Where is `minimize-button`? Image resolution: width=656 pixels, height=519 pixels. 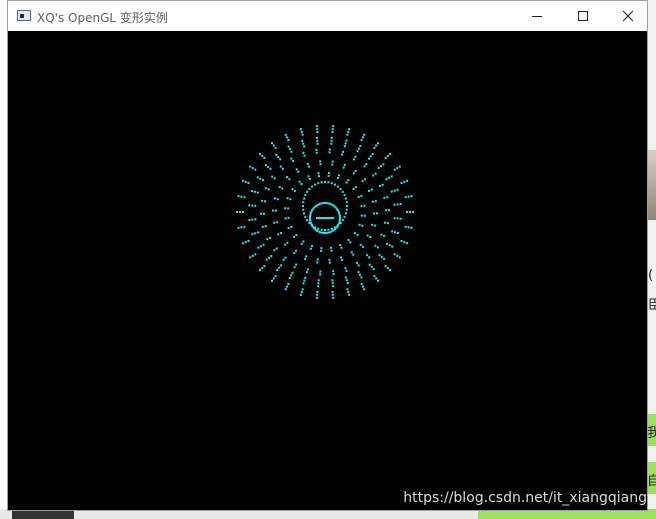 minimize-button is located at coordinates (537, 16).